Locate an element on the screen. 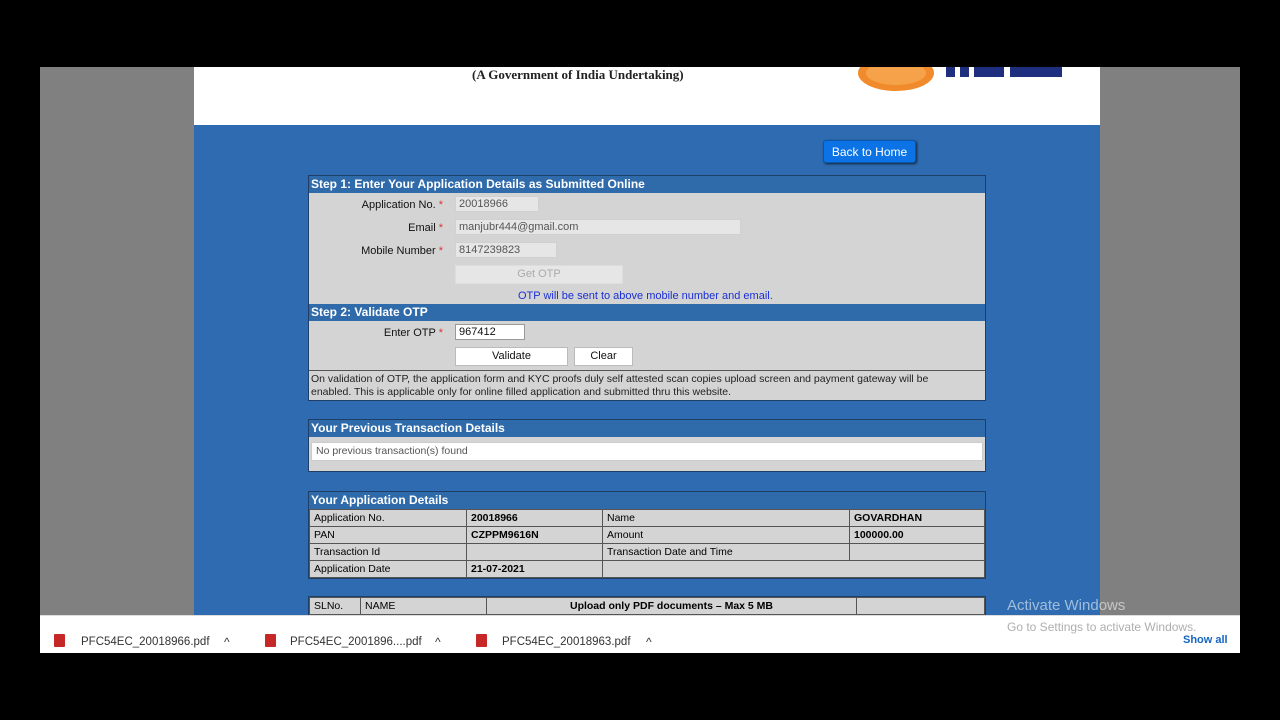  previous-transactions-title: Your Previous Transaction Details is located at coordinates (647, 428).